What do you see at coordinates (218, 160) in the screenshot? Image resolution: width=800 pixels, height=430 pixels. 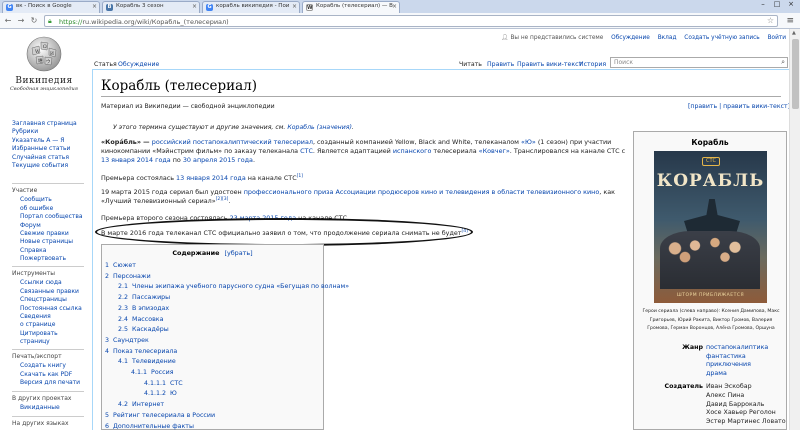 I see `date-link: 30 апреля 2015 года` at bounding box center [218, 160].